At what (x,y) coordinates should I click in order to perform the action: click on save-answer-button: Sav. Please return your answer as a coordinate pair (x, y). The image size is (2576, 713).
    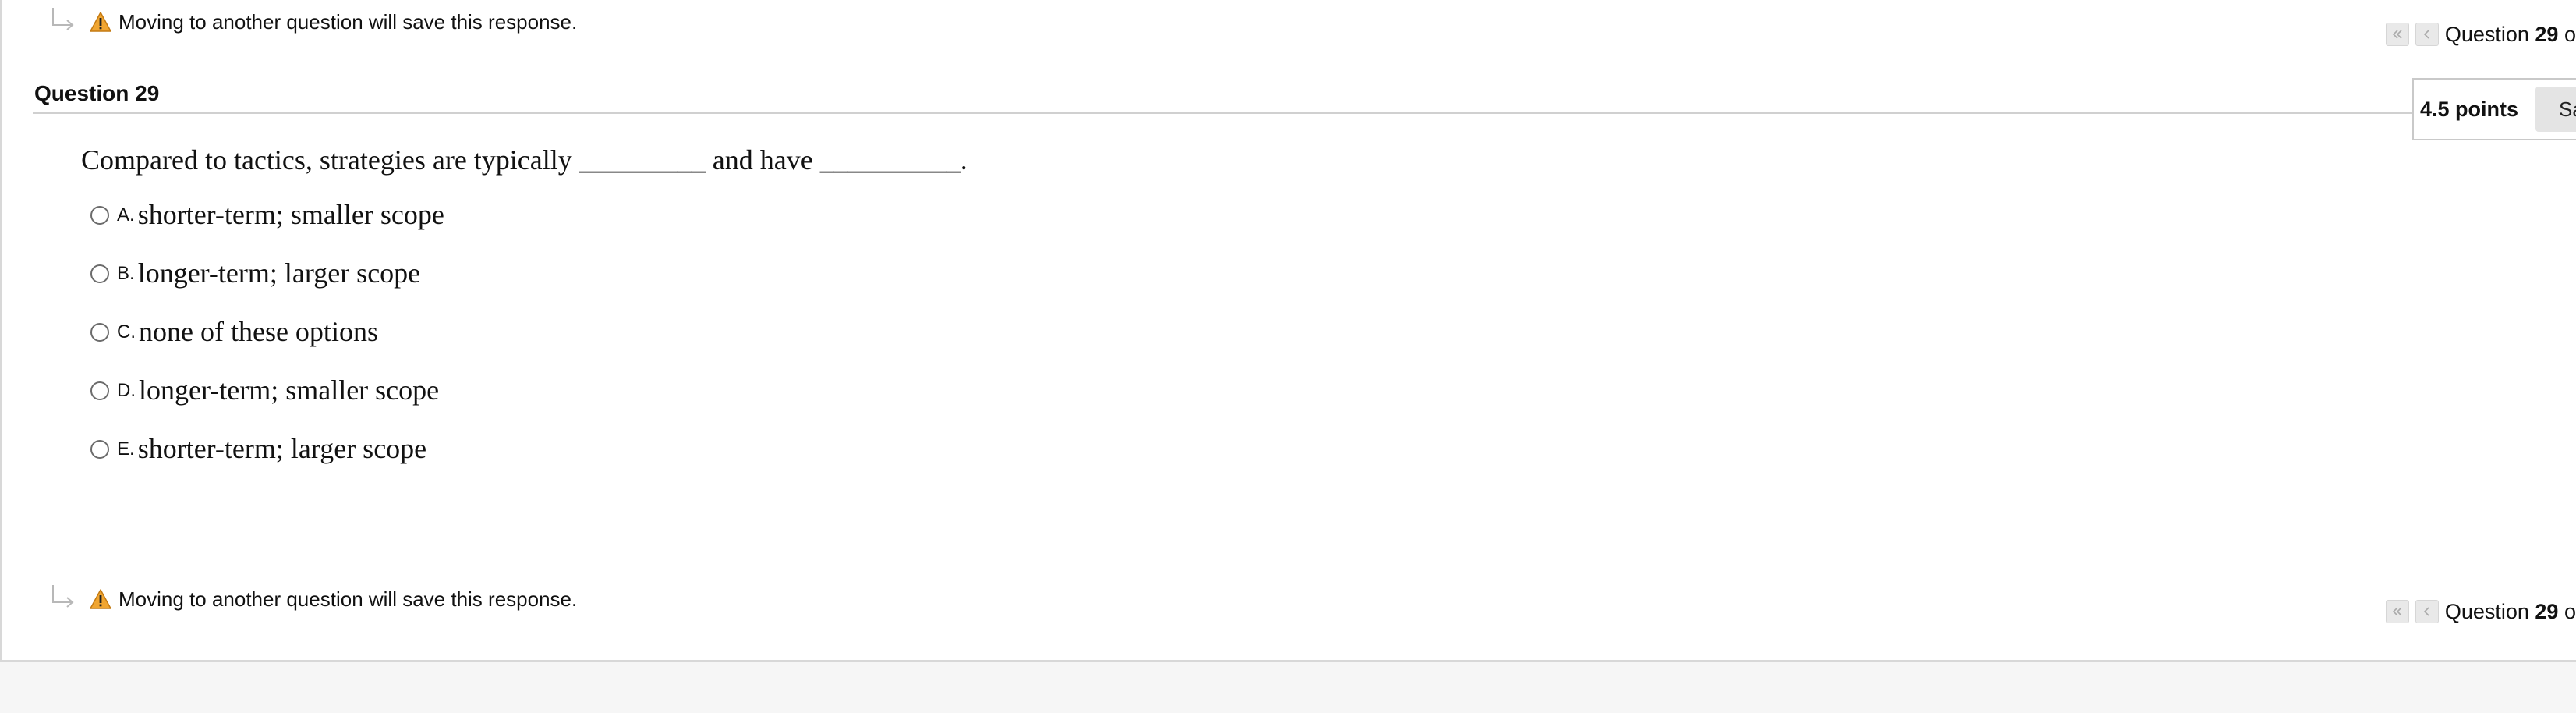
    Looking at the image, I should click on (2555, 109).